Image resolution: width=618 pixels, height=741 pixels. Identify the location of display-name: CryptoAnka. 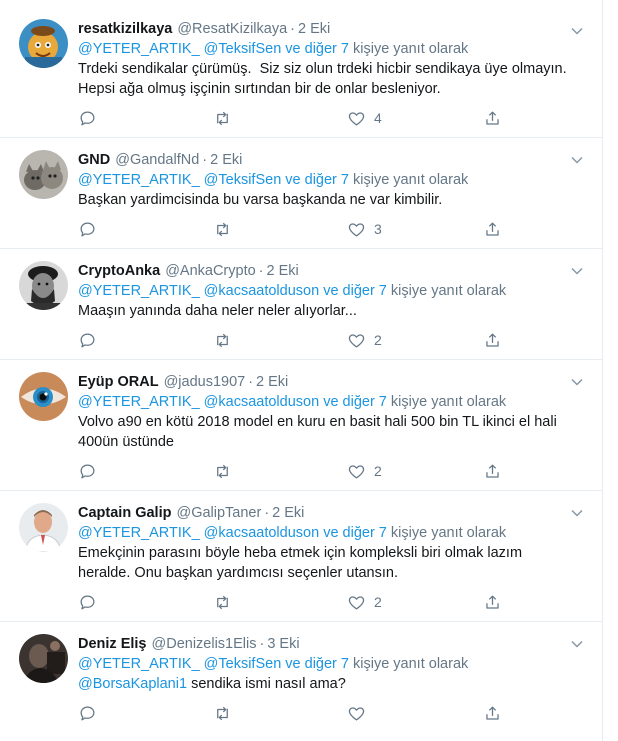
(119, 271).